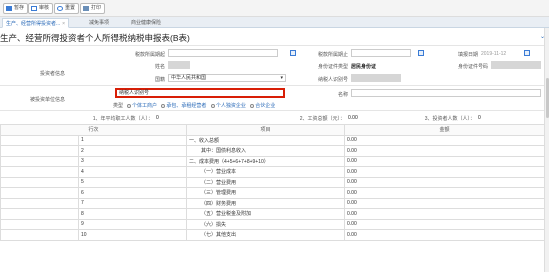 The width and height of the screenshot is (549, 272). I want to click on nationality-label: 国籍, so click(159, 80).